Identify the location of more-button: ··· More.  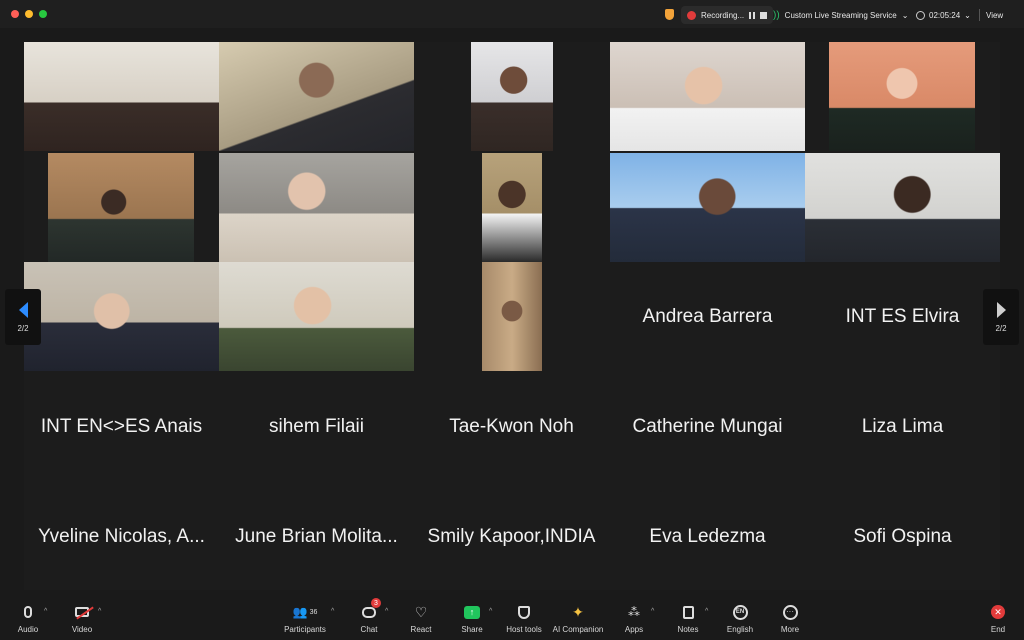
(790, 618).